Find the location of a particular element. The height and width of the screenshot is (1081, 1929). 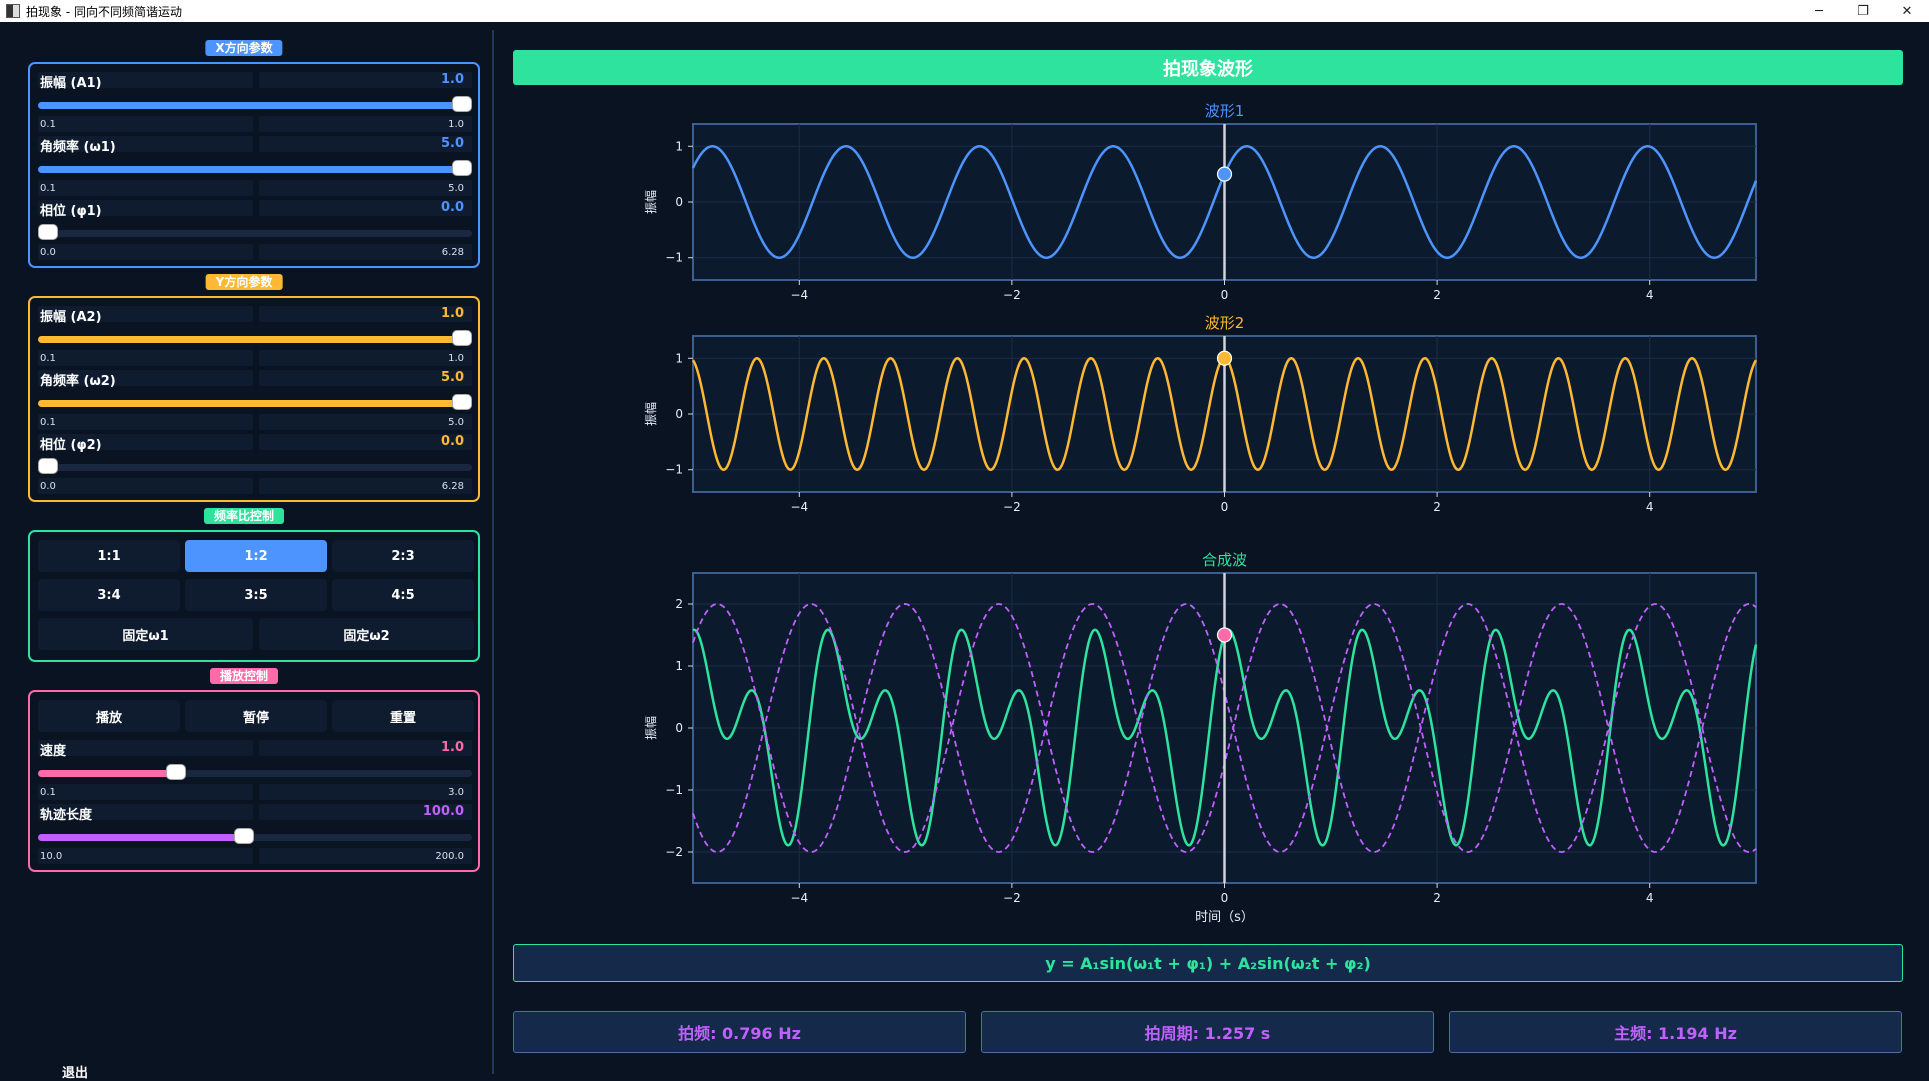

combined-xtick-label: −2 is located at coordinates (1012, 898).